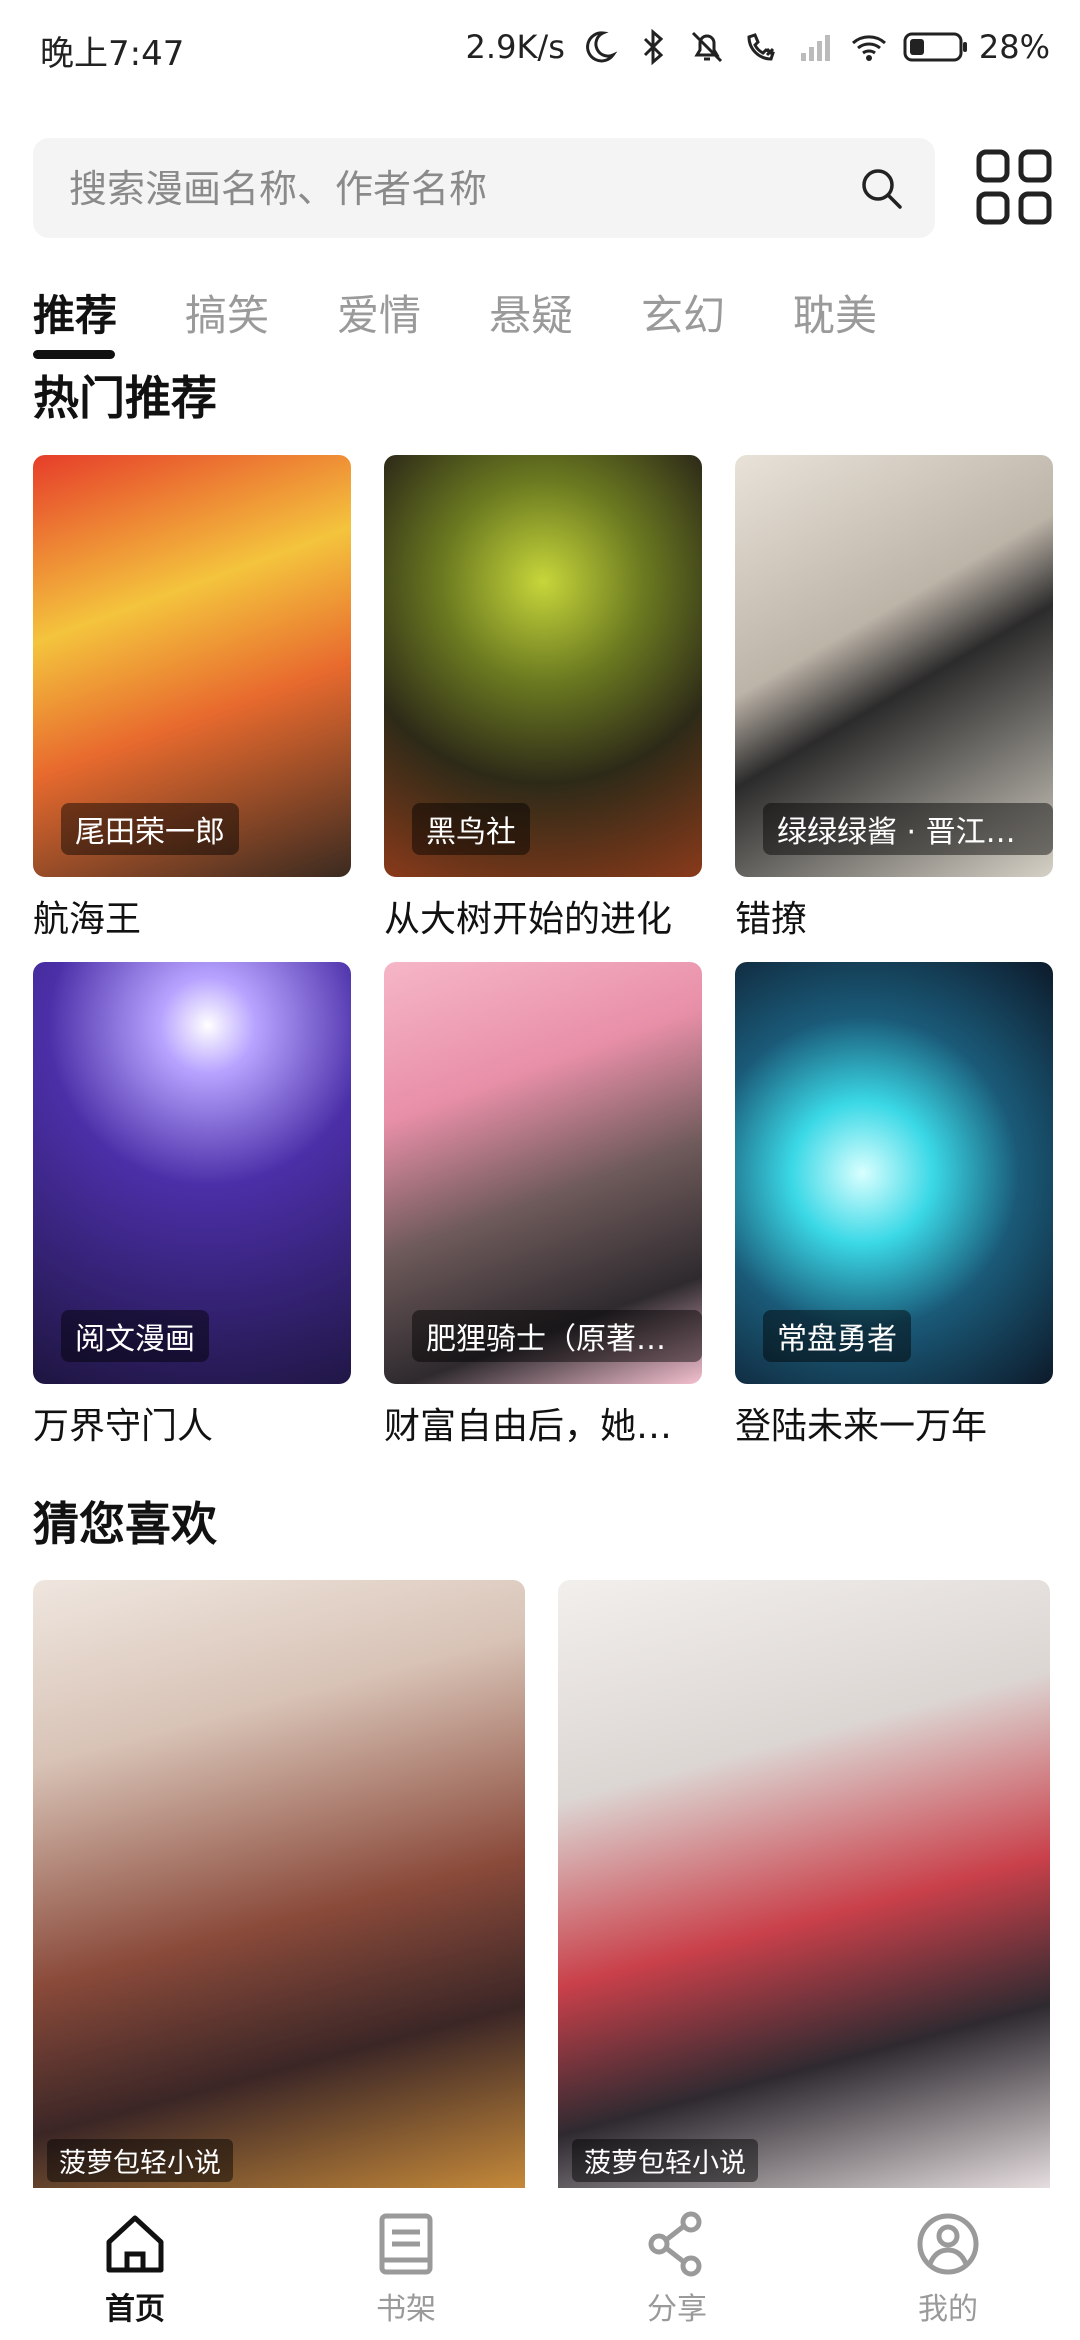  What do you see at coordinates (908, 829) in the screenshot?
I see `cover-author: 绿绿绿酱 · 晋江文学城` at bounding box center [908, 829].